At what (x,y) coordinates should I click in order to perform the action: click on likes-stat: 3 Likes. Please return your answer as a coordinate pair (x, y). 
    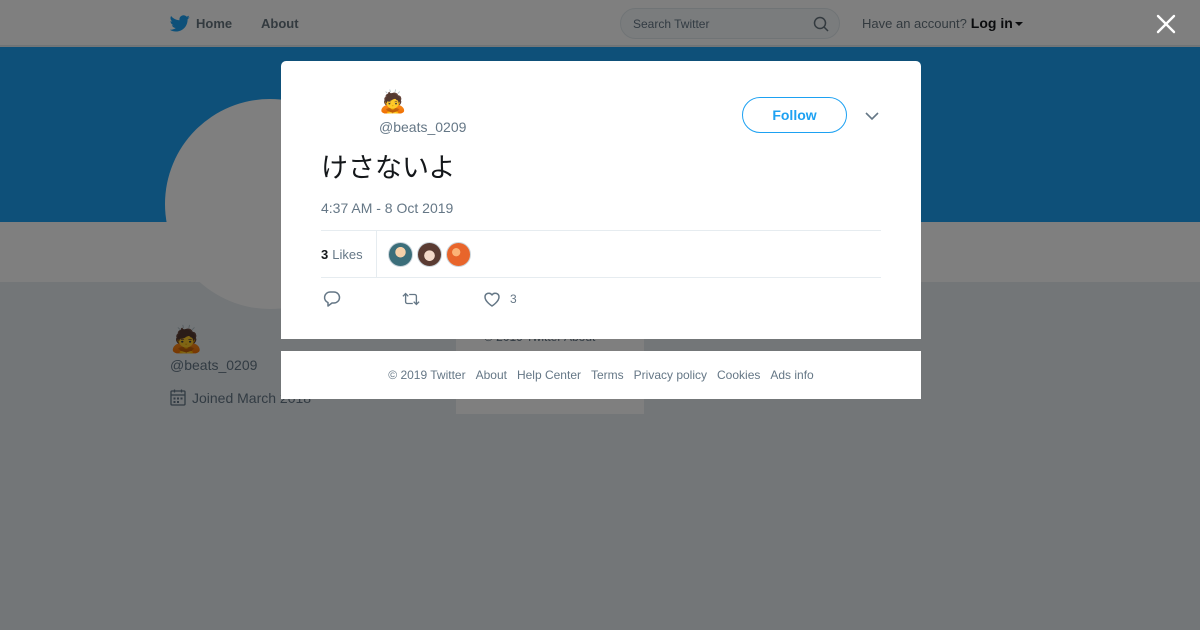
    Looking at the image, I should click on (349, 254).